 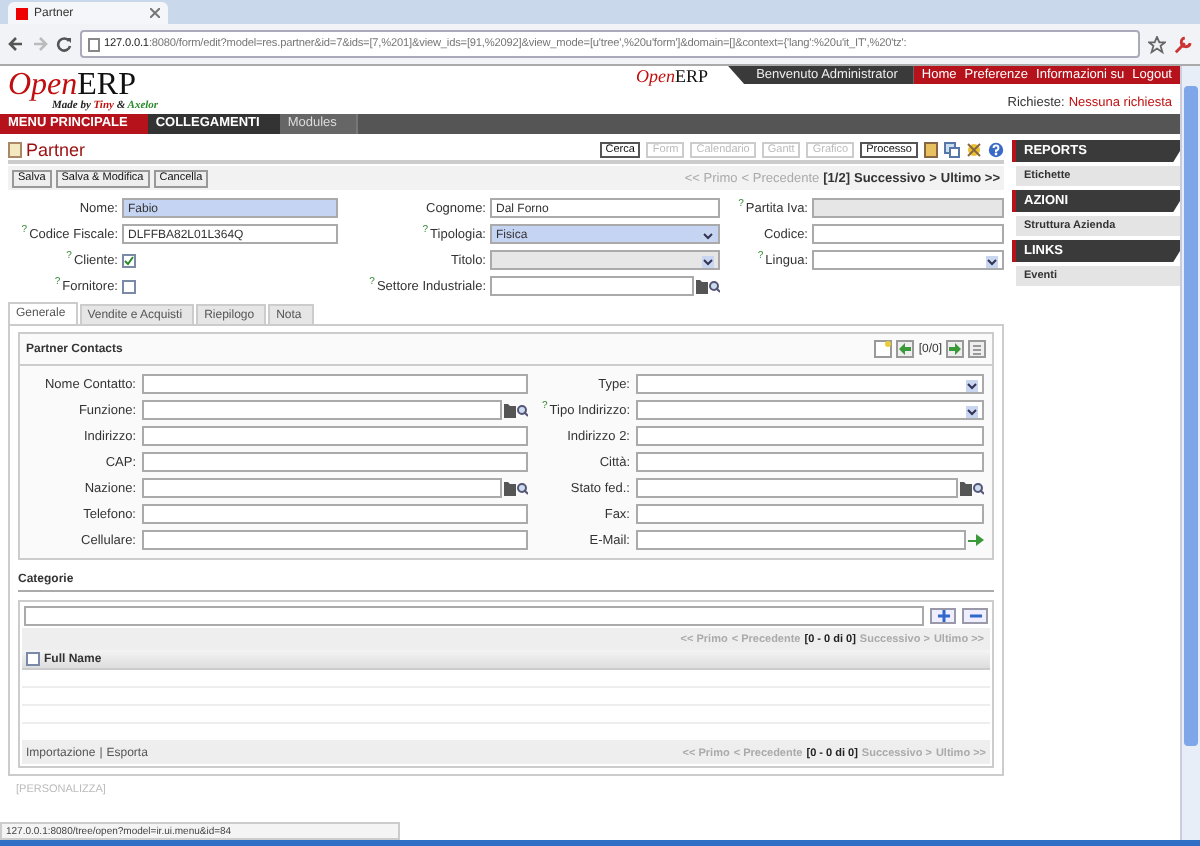 I want to click on document-icon, so click(x=15, y=150).